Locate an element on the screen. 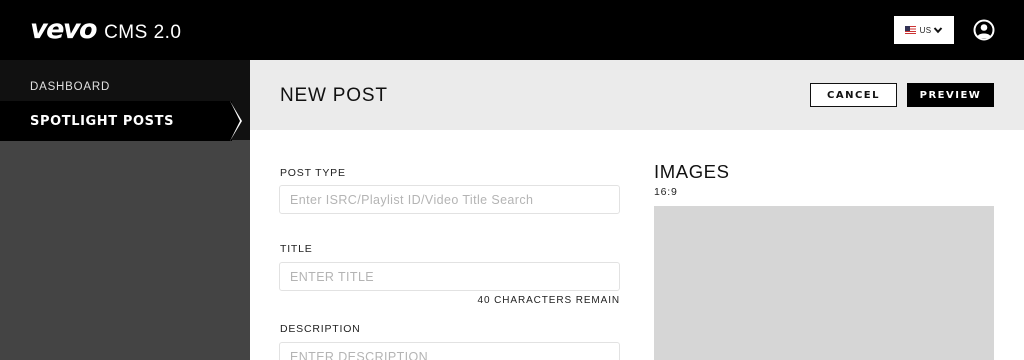  post-type-label: POST TYPE is located at coordinates (313, 173).